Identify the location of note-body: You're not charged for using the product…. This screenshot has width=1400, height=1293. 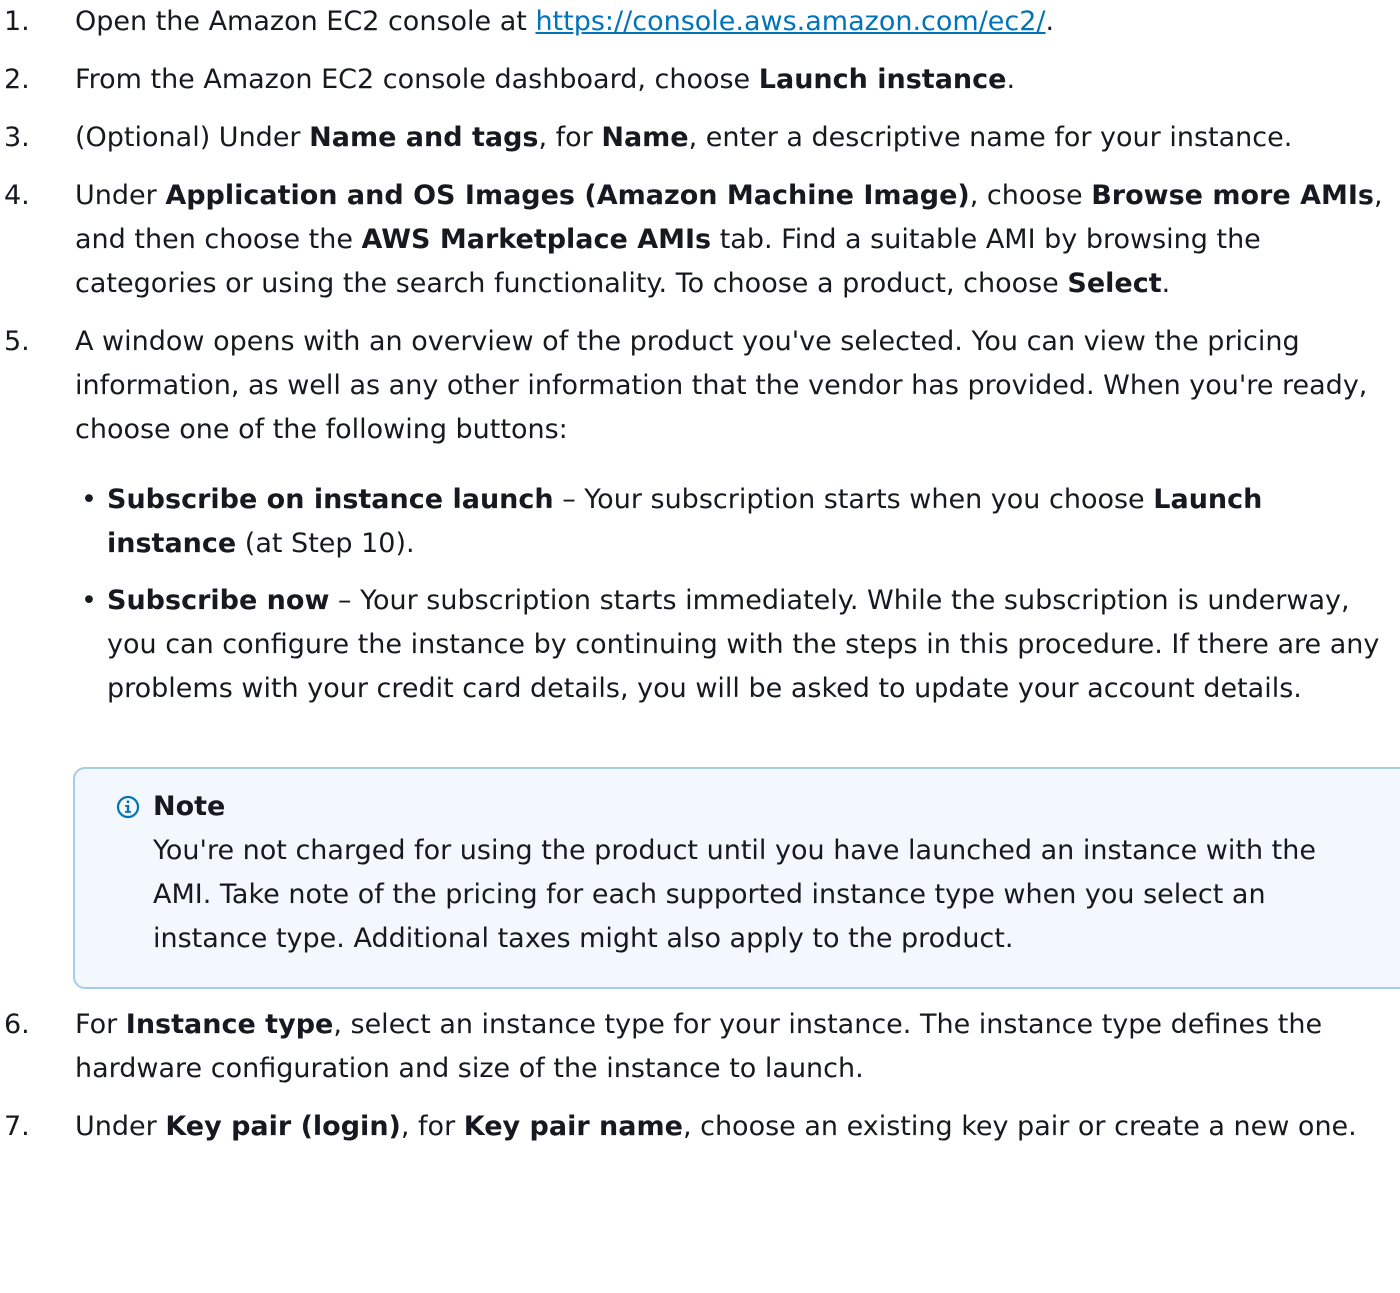
(734, 894).